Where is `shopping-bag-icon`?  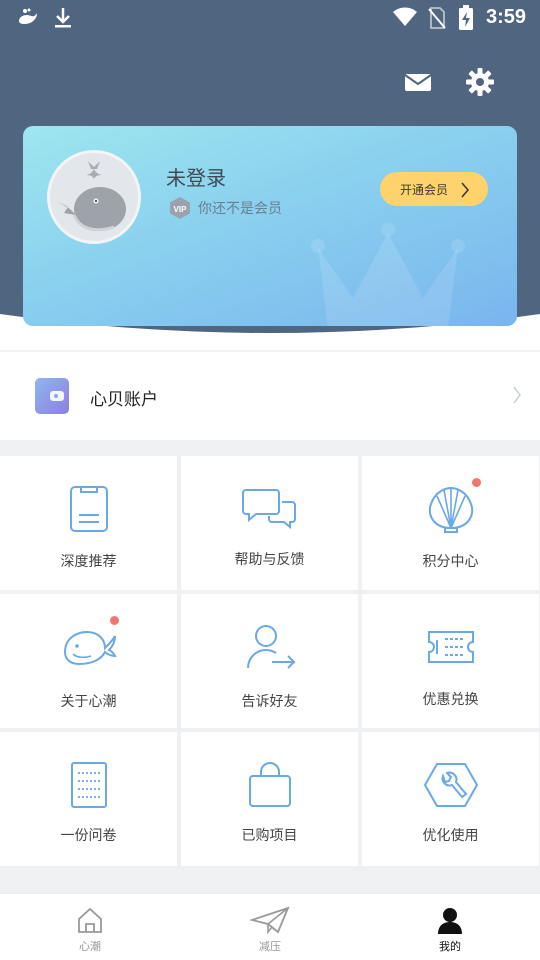
shopping-bag-icon is located at coordinates (269, 784).